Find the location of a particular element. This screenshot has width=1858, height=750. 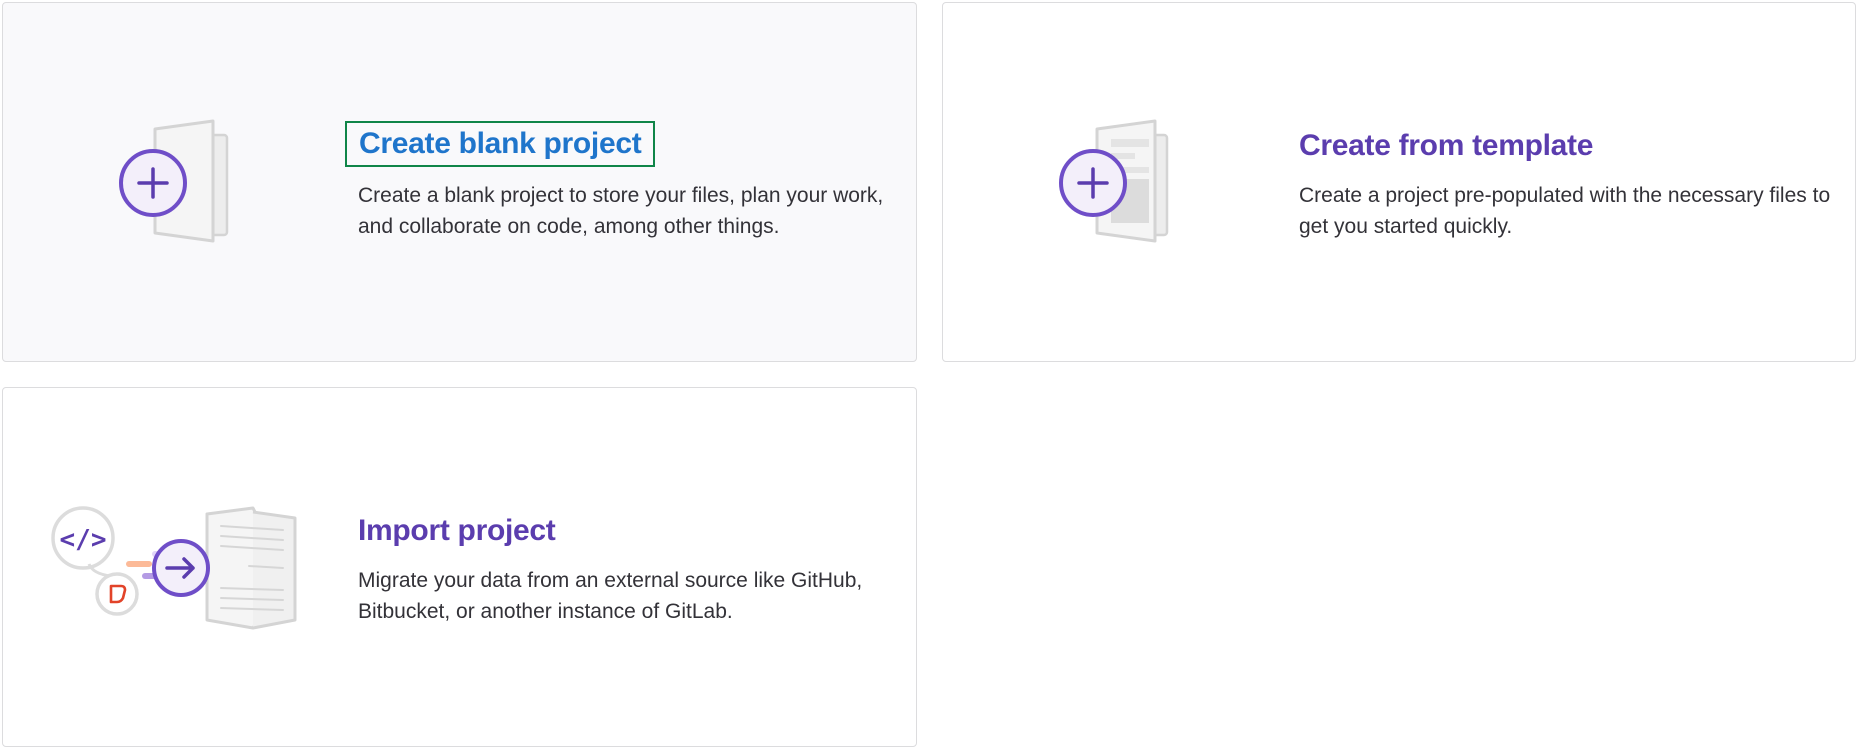

import-arrow-icon: </> is located at coordinates (174, 568).